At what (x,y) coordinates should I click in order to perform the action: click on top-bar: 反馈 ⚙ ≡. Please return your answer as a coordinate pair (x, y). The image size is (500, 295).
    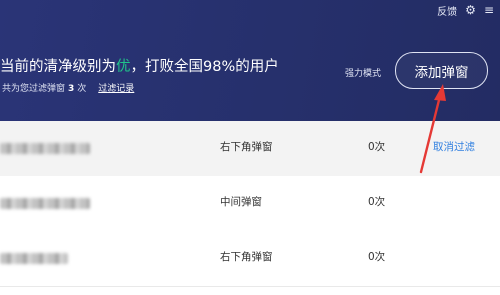
    Looking at the image, I should click on (465, 10).